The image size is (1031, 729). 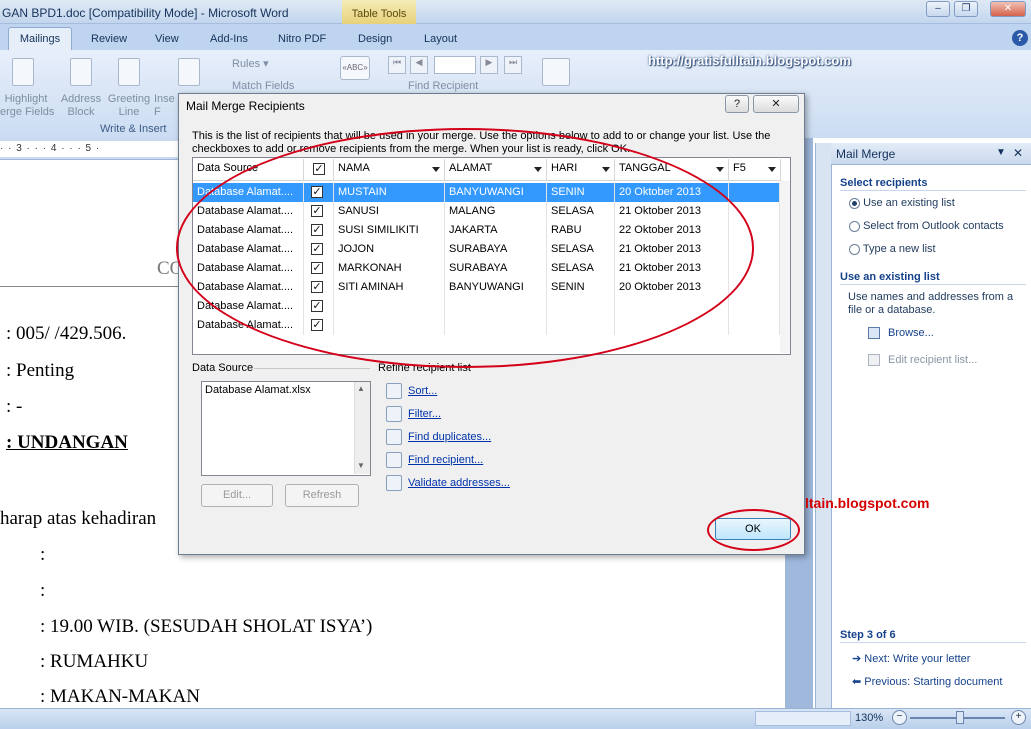 I want to click on option-new-list: Type a new list, so click(x=892, y=249).